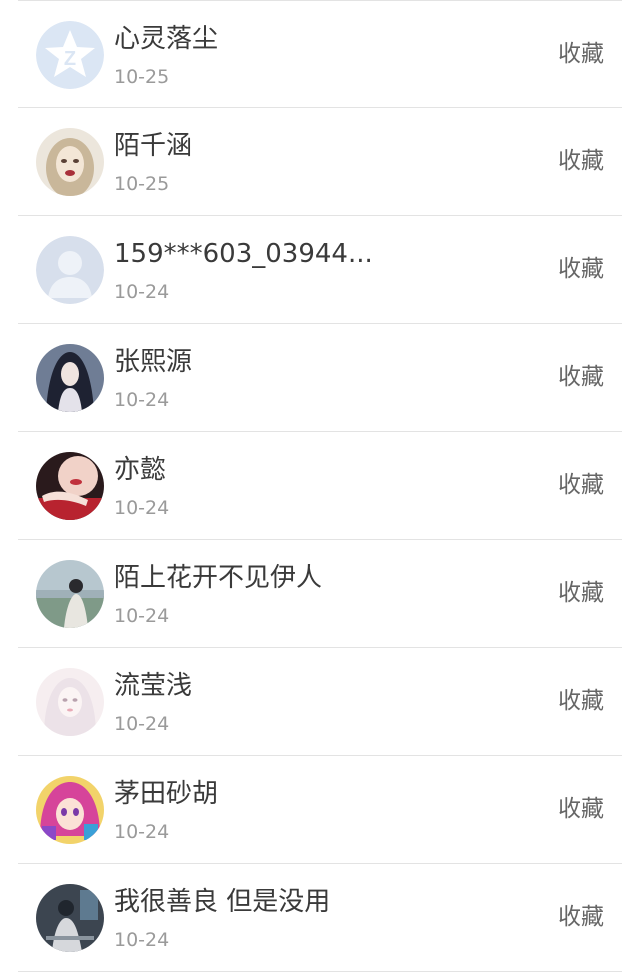 The image size is (640, 972). What do you see at coordinates (166, 794) in the screenshot?
I see `contact-name: 茅田砂胡` at bounding box center [166, 794].